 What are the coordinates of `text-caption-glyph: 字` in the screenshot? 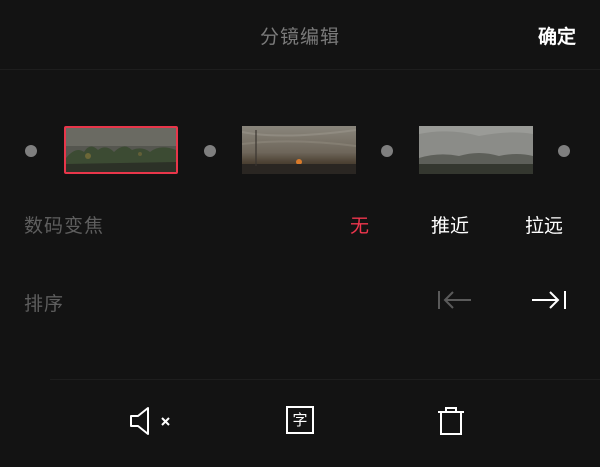 It's located at (300, 420).